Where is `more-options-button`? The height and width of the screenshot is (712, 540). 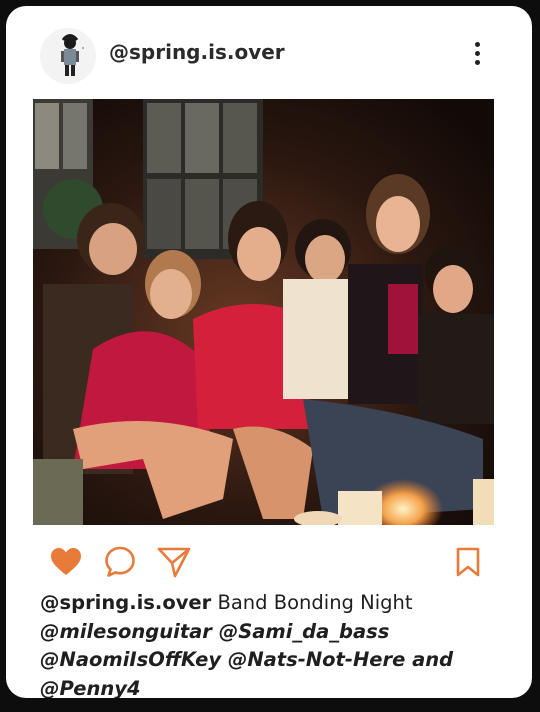
more-options-button is located at coordinates (478, 55).